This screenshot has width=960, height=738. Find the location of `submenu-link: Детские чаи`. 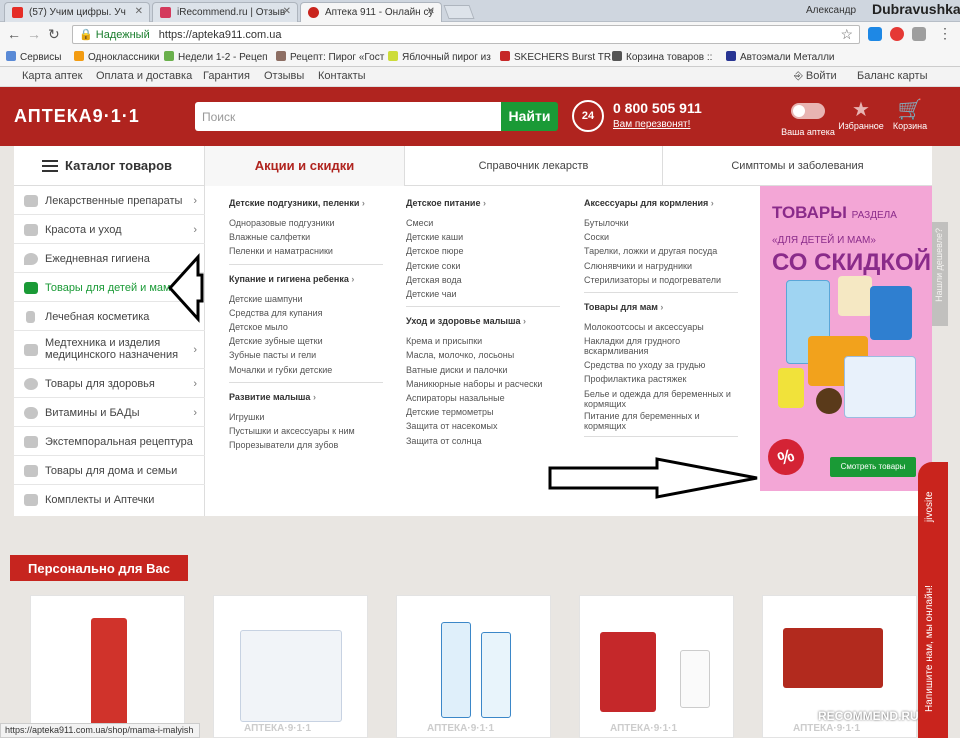

submenu-link: Детские чаи is located at coordinates (486, 294).